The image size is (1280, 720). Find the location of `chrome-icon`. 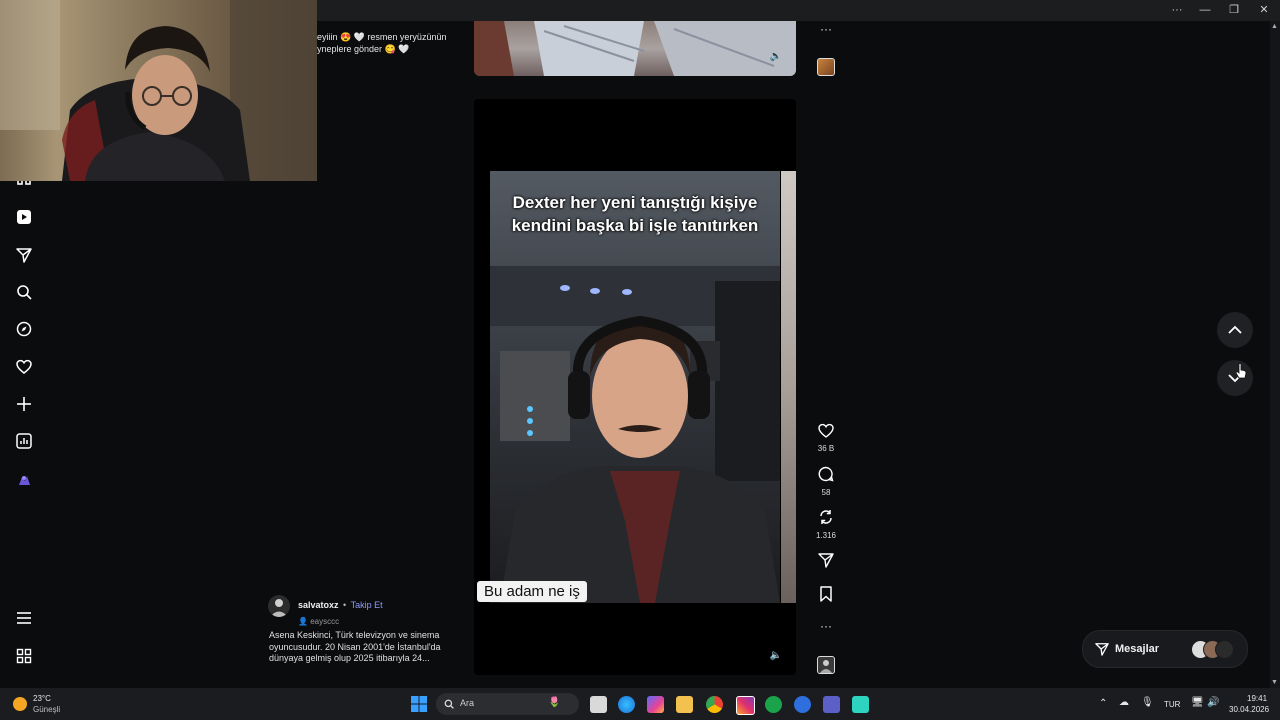

chrome-icon is located at coordinates (714, 704).